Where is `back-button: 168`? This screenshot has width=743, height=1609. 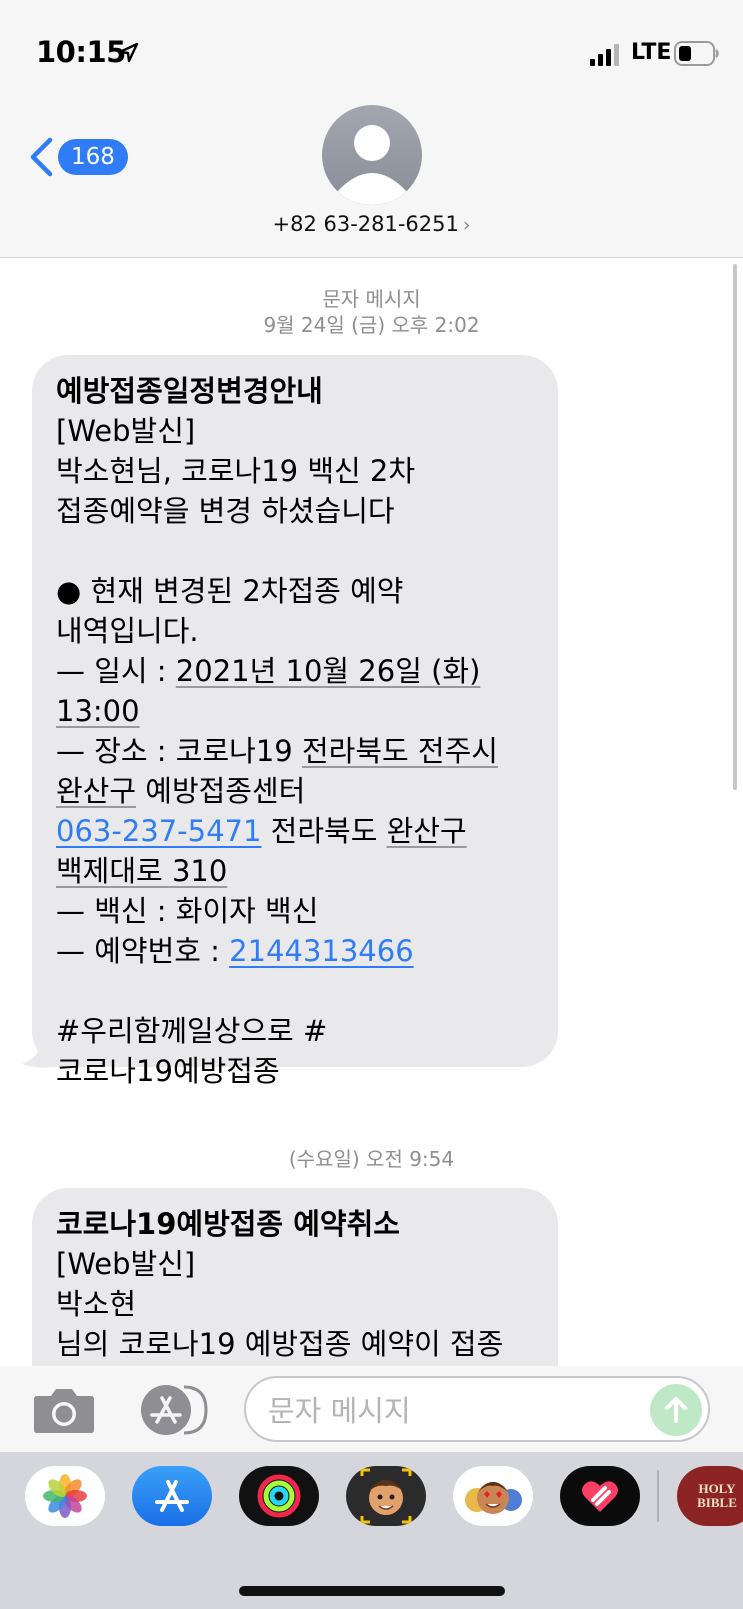
back-button: 168 is located at coordinates (78, 157).